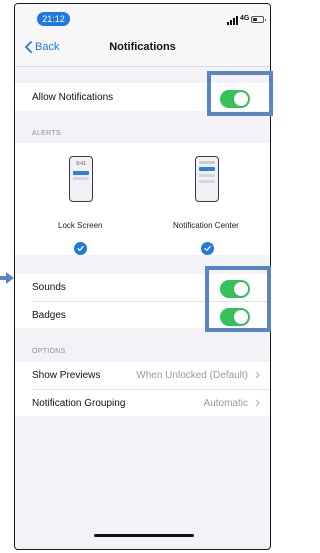  What do you see at coordinates (80, 205) in the screenshot?
I see `alert-option-lock-screen: 9:41 Lock Screen` at bounding box center [80, 205].